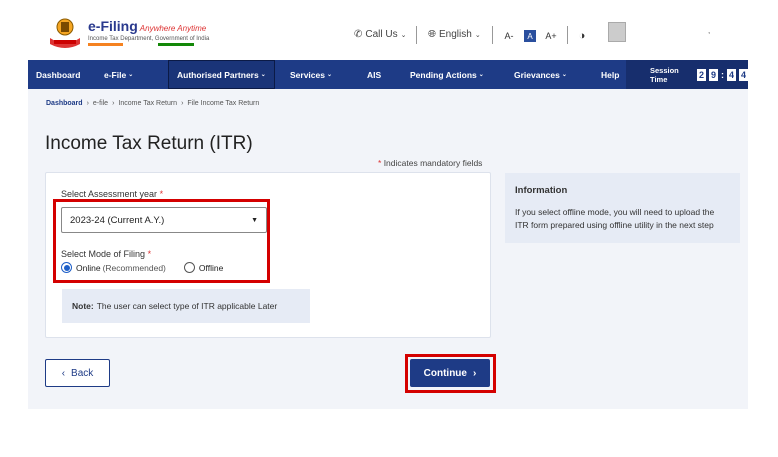 Image resolution: width=778 pixels, height=457 pixels. I want to click on breadcrumb-itr: Income Tax Return, so click(147, 103).